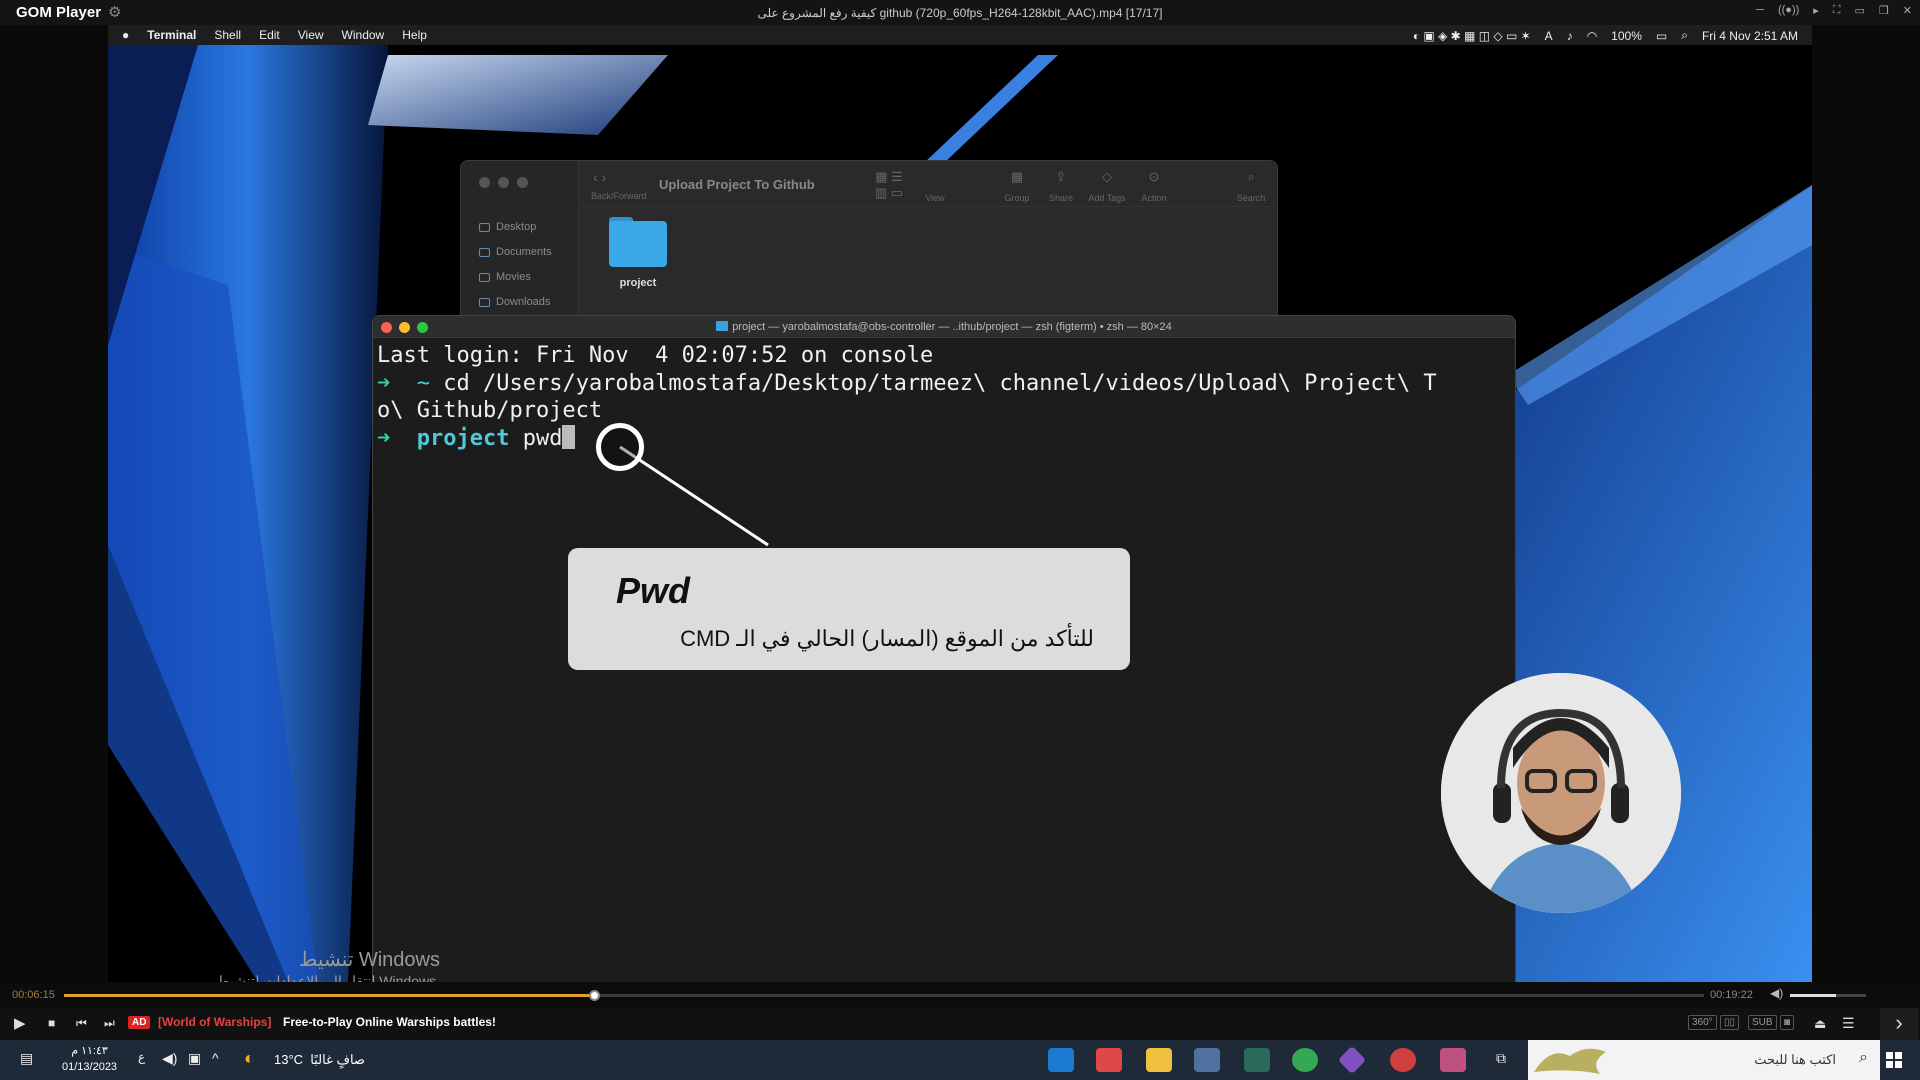  Describe the element at coordinates (139, 1022) in the screenshot. I see `ad-badge: AD` at that location.